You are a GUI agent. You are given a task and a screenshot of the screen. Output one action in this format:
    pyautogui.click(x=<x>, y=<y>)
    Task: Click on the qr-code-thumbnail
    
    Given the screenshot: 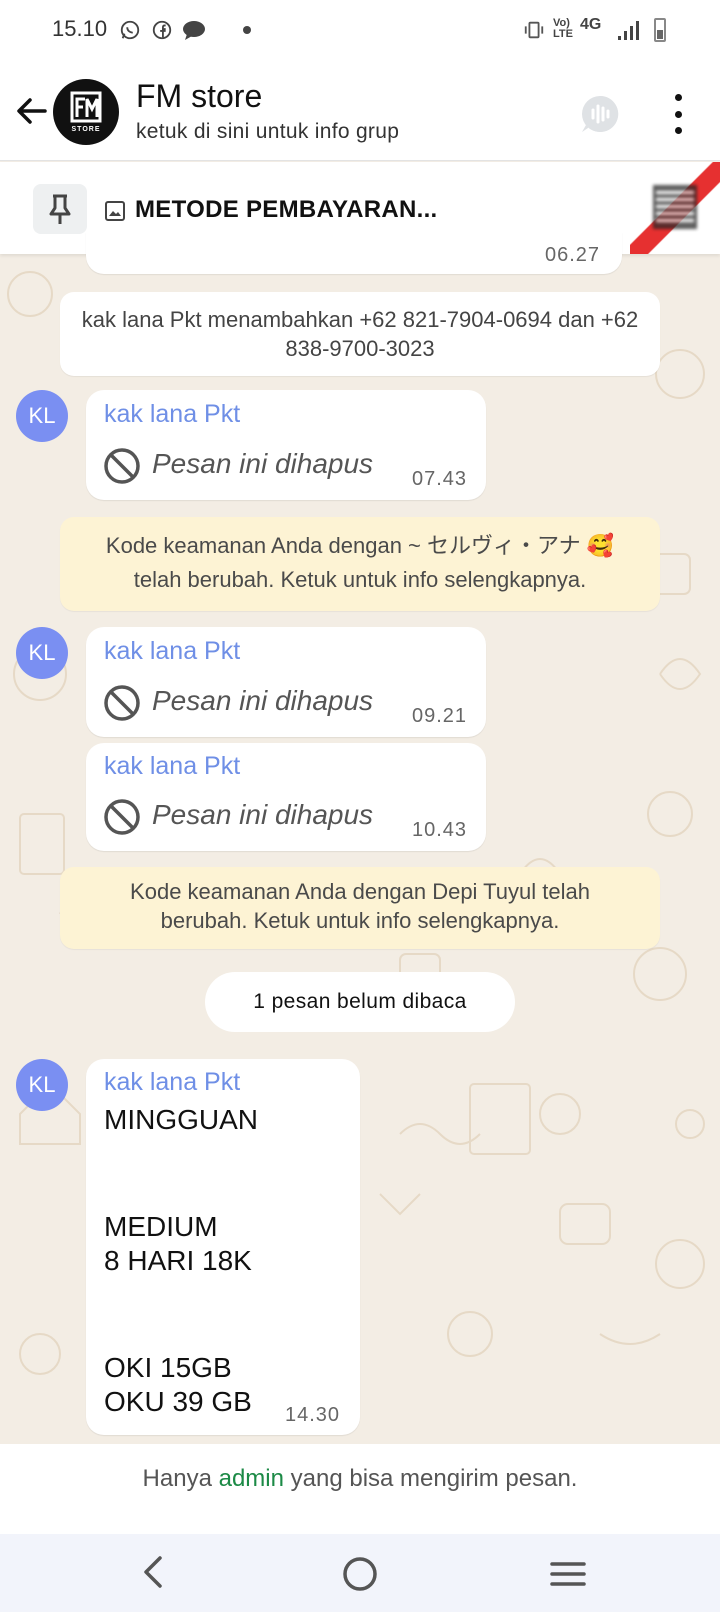 What is the action you would take?
    pyautogui.click(x=675, y=207)
    